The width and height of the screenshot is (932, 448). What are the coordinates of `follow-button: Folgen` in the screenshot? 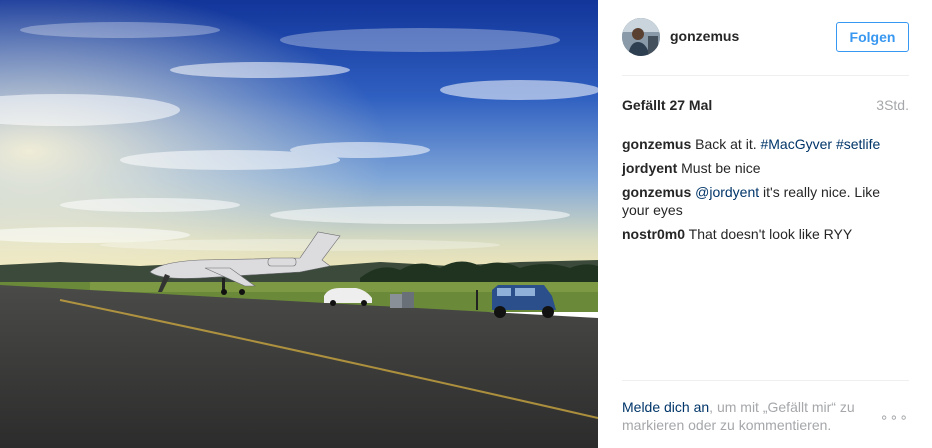 It's located at (872, 37).